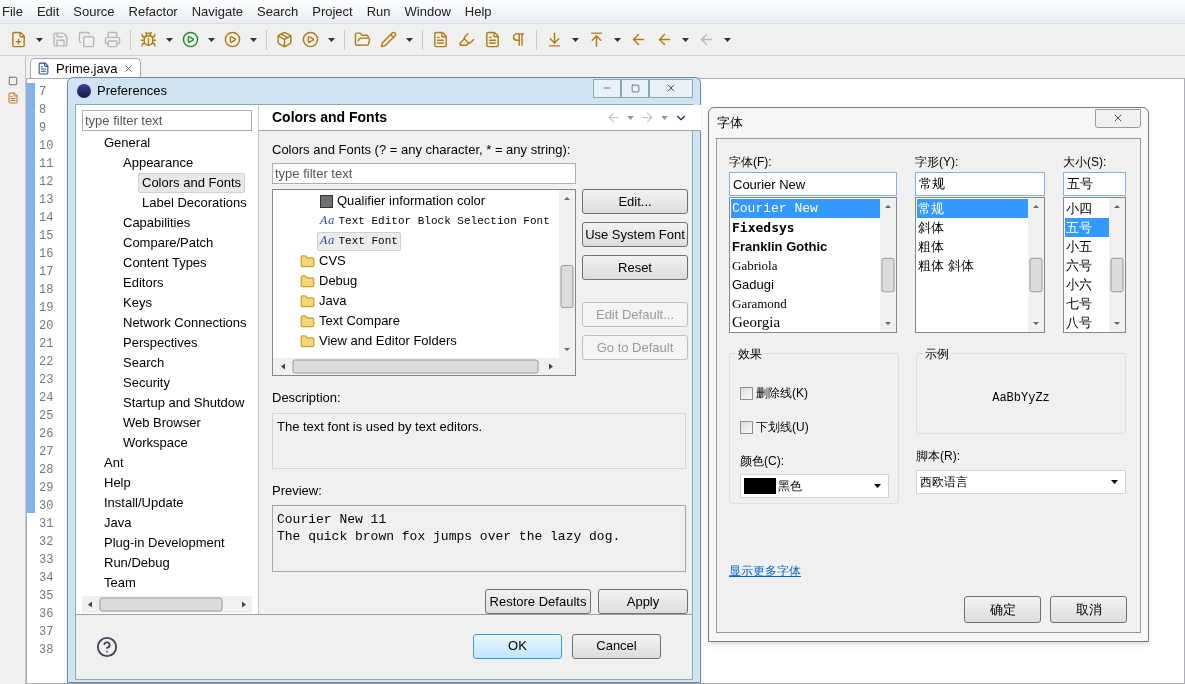 This screenshot has height=684, width=1185. I want to click on tree-item: Text Compare, so click(350, 321).